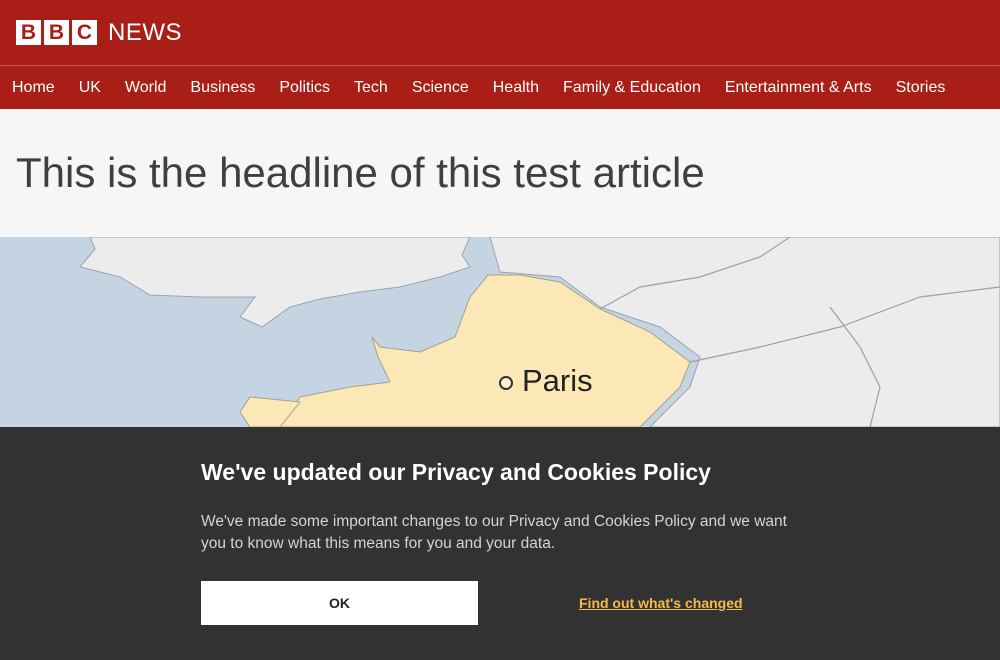 Image resolution: width=1000 pixels, height=660 pixels. I want to click on nav-item-stories: Stories, so click(921, 88).